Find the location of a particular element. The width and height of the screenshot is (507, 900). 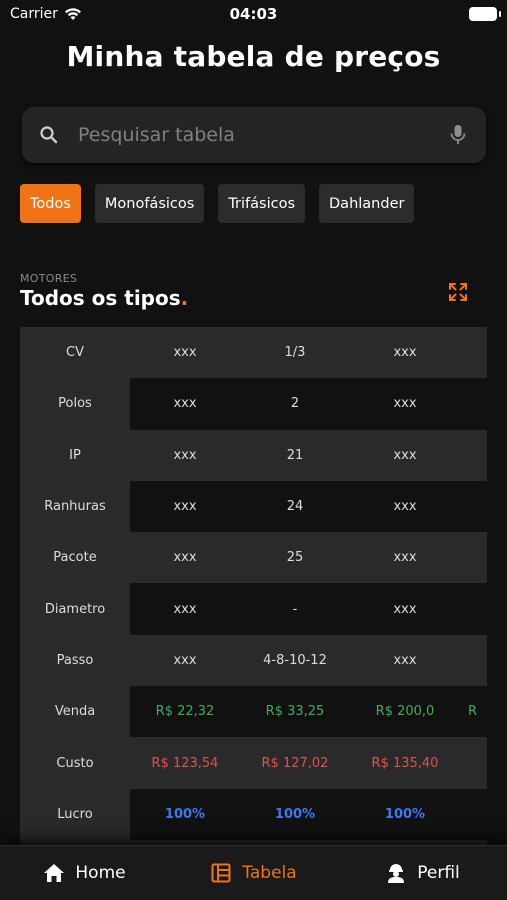

table-row: CV xxx 1/3 xxx is located at coordinates (253, 353).